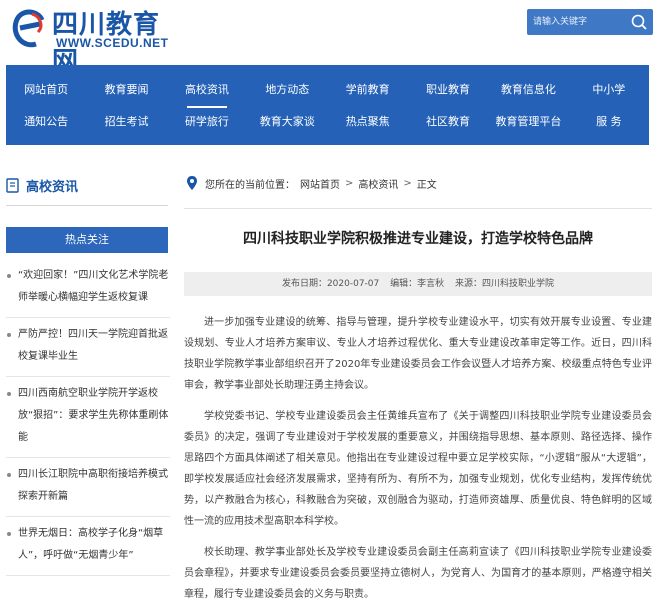 This screenshot has height=607, width=655. What do you see at coordinates (327, 38) in the screenshot?
I see `site-header: 四川教育网 WWW.SCEDU.NET` at bounding box center [327, 38].